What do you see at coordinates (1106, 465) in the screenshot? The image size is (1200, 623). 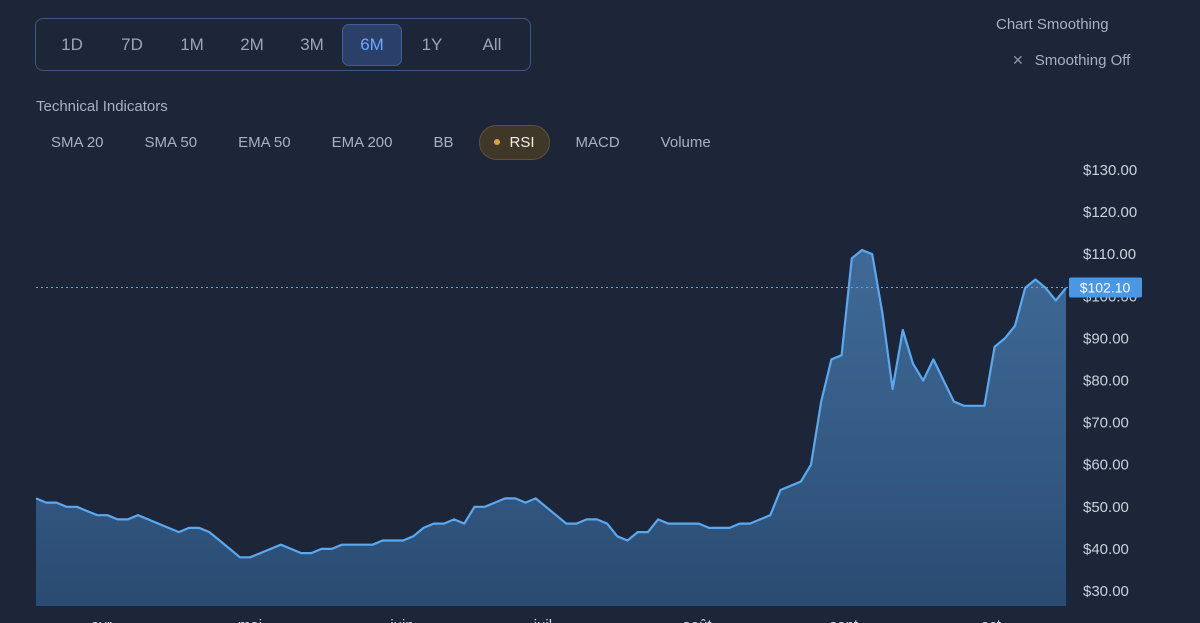 I see `y-tick-label: $60.00` at bounding box center [1106, 465].